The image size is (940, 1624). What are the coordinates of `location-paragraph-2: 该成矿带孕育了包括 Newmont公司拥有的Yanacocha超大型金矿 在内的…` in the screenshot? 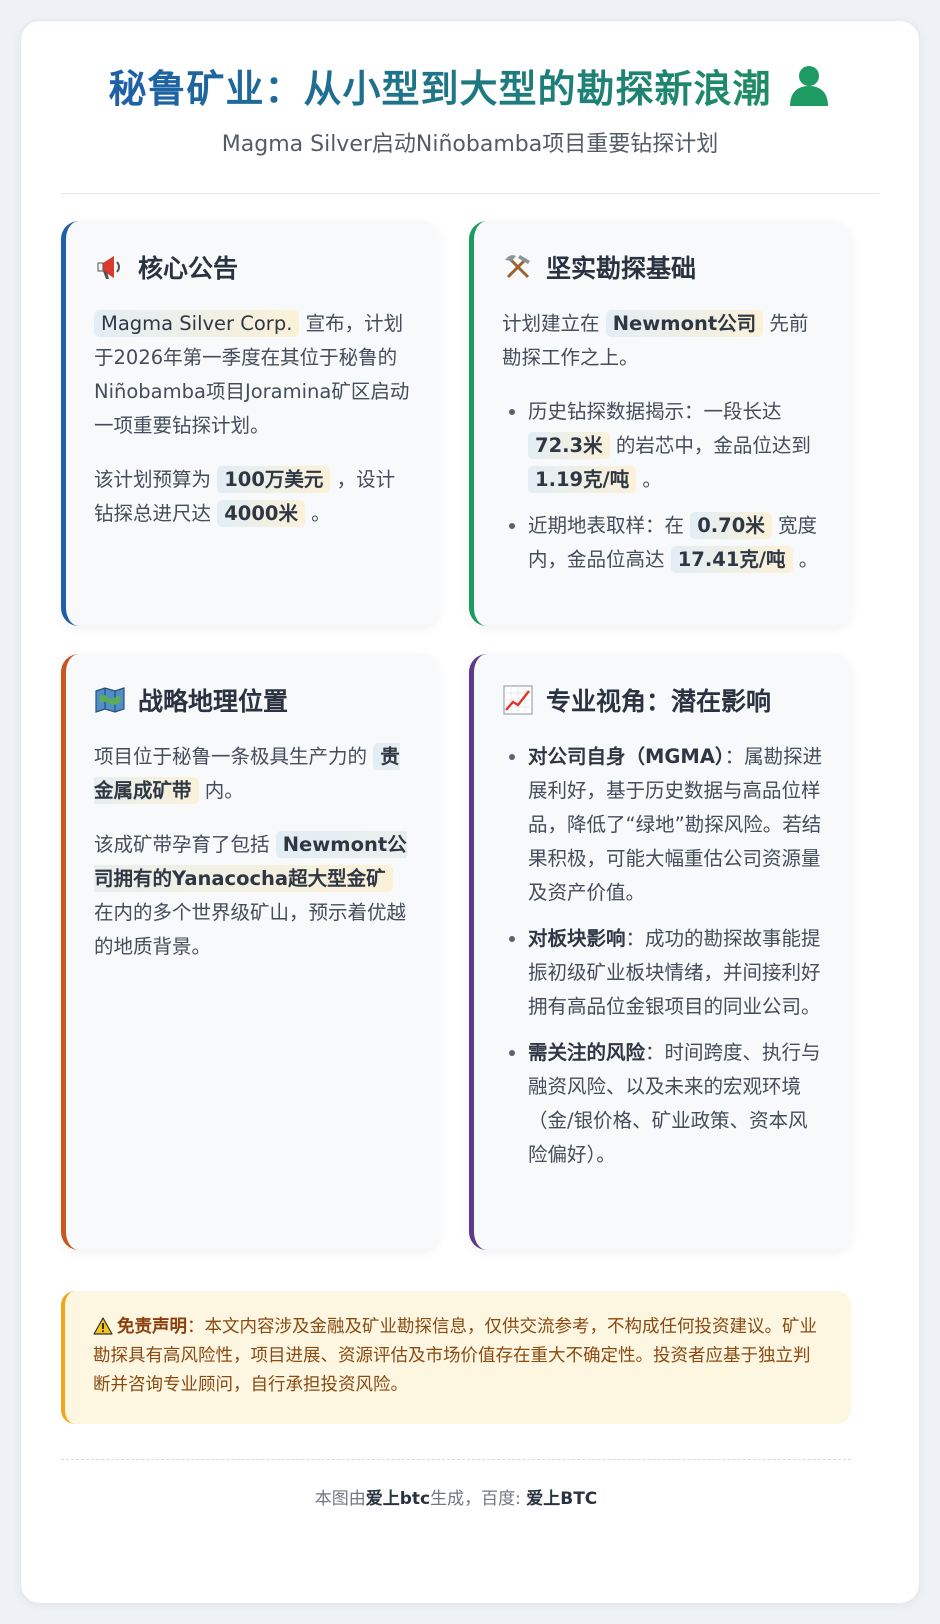 It's located at (252, 896).